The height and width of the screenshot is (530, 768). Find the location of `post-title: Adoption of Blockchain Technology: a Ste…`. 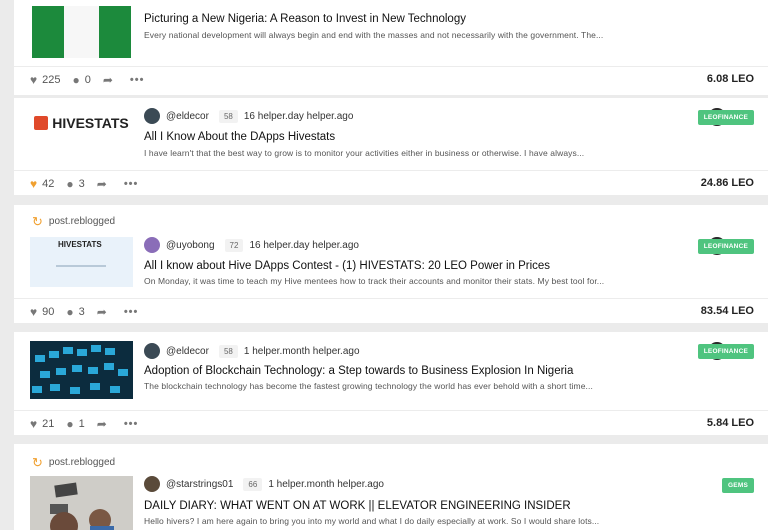

post-title: Adoption of Blockchain Technology: a Ste… is located at coordinates (358, 371).